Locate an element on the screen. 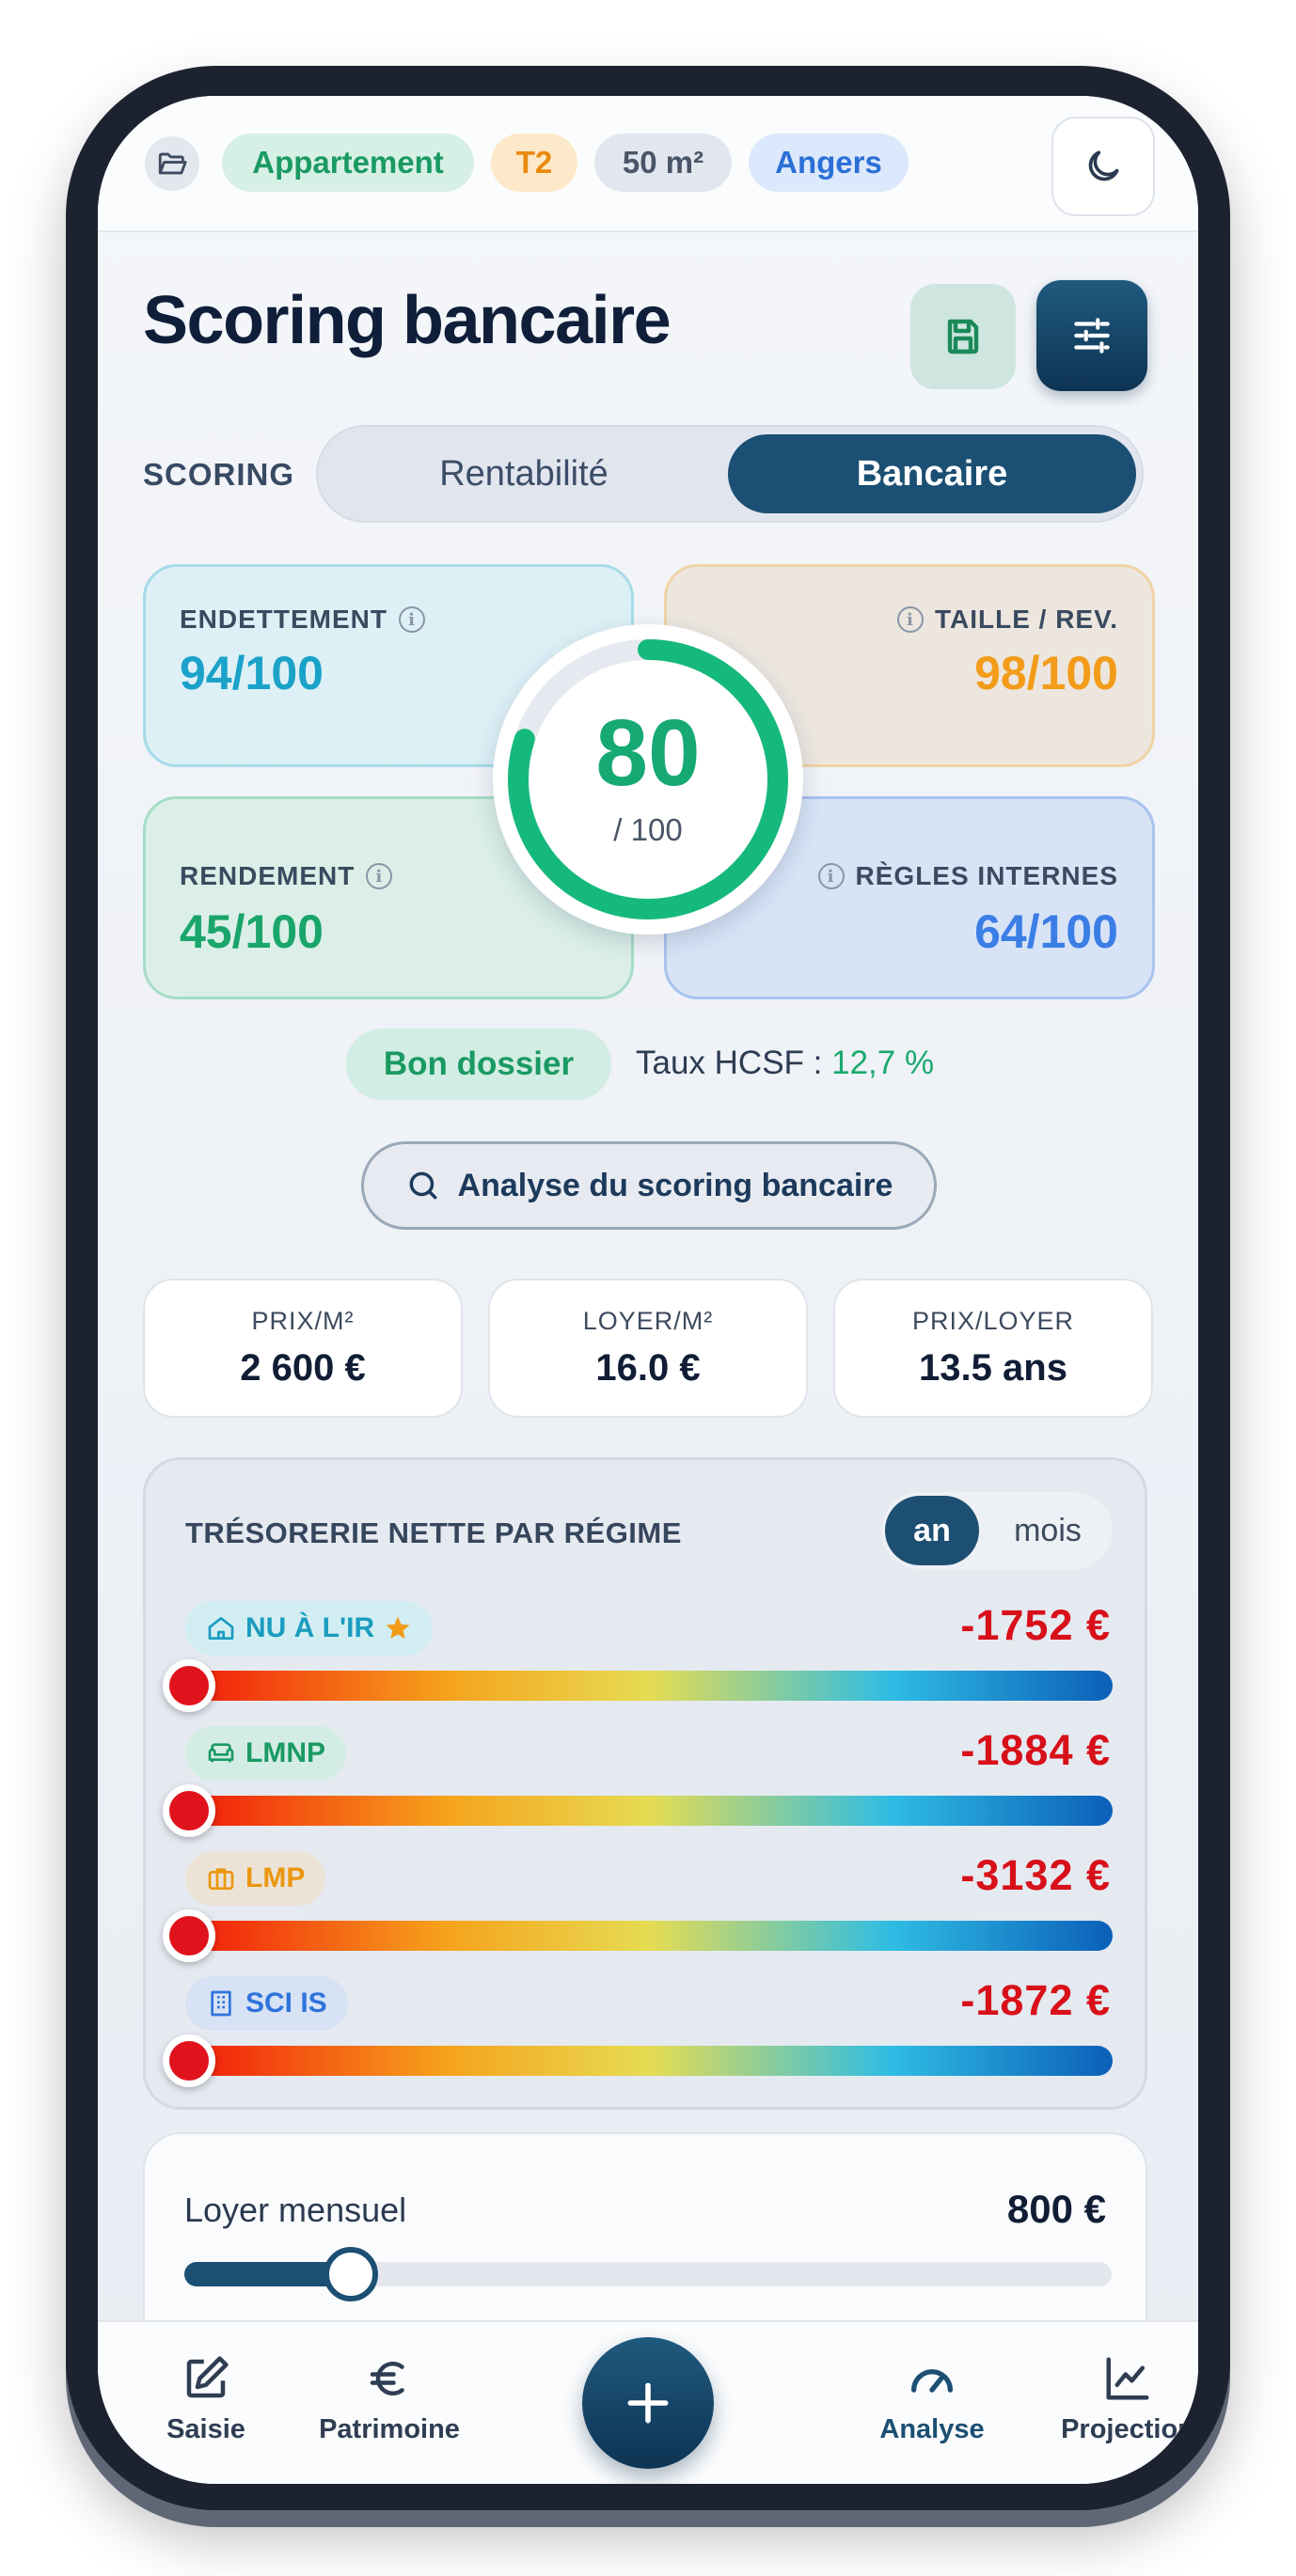  gauge-icon is located at coordinates (932, 2381).